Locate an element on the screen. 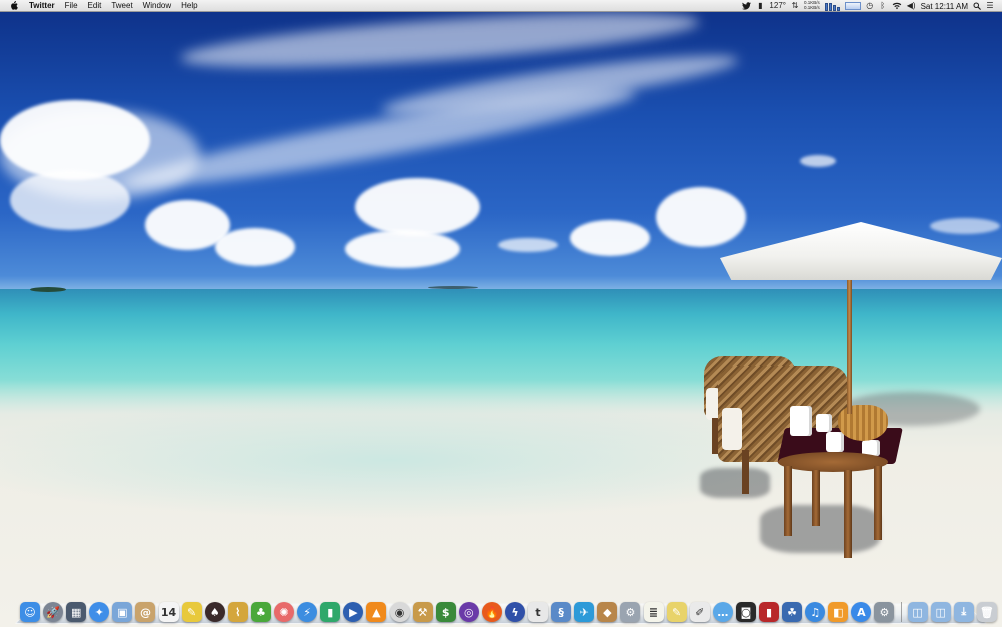 This screenshot has height=627, width=1002. hammer-icon: ⚒ is located at coordinates (422, 612).